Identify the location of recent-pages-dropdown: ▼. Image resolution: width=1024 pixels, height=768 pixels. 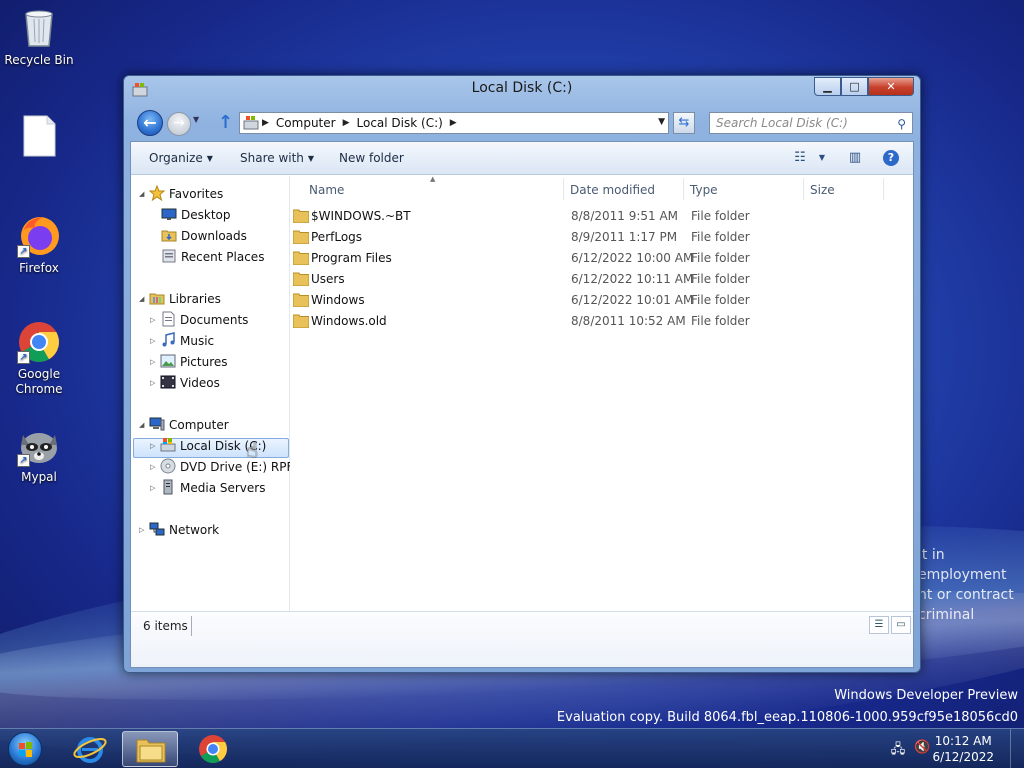
(196, 119).